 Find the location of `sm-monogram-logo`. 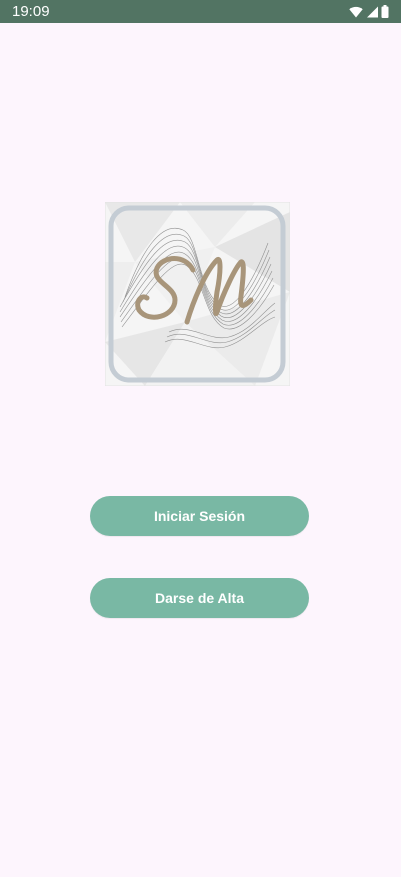

sm-monogram-logo is located at coordinates (197, 294).